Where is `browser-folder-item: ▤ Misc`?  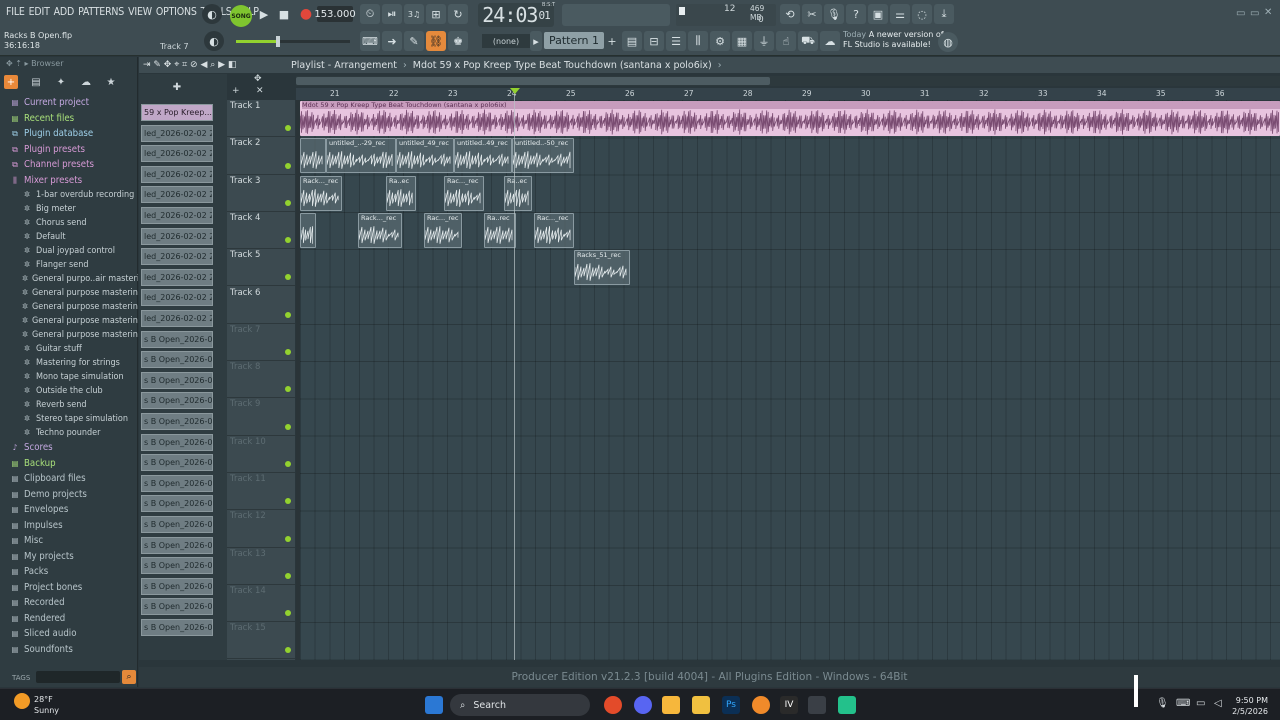
browser-folder-item: ▤ Misc is located at coordinates (69, 541).